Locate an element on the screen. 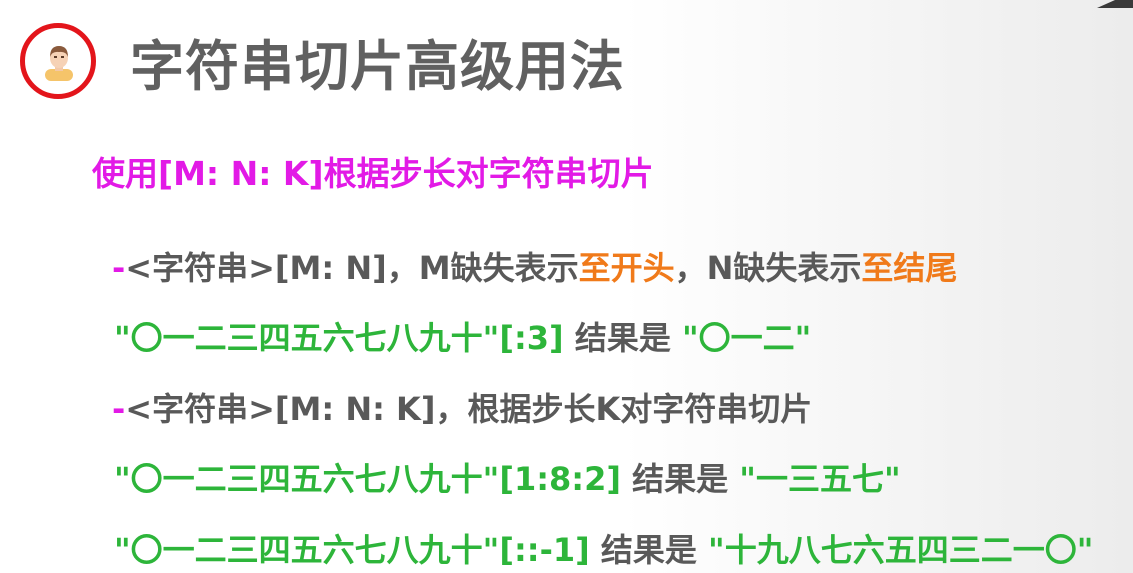  highlight-start: 至开头 is located at coordinates (626, 268).